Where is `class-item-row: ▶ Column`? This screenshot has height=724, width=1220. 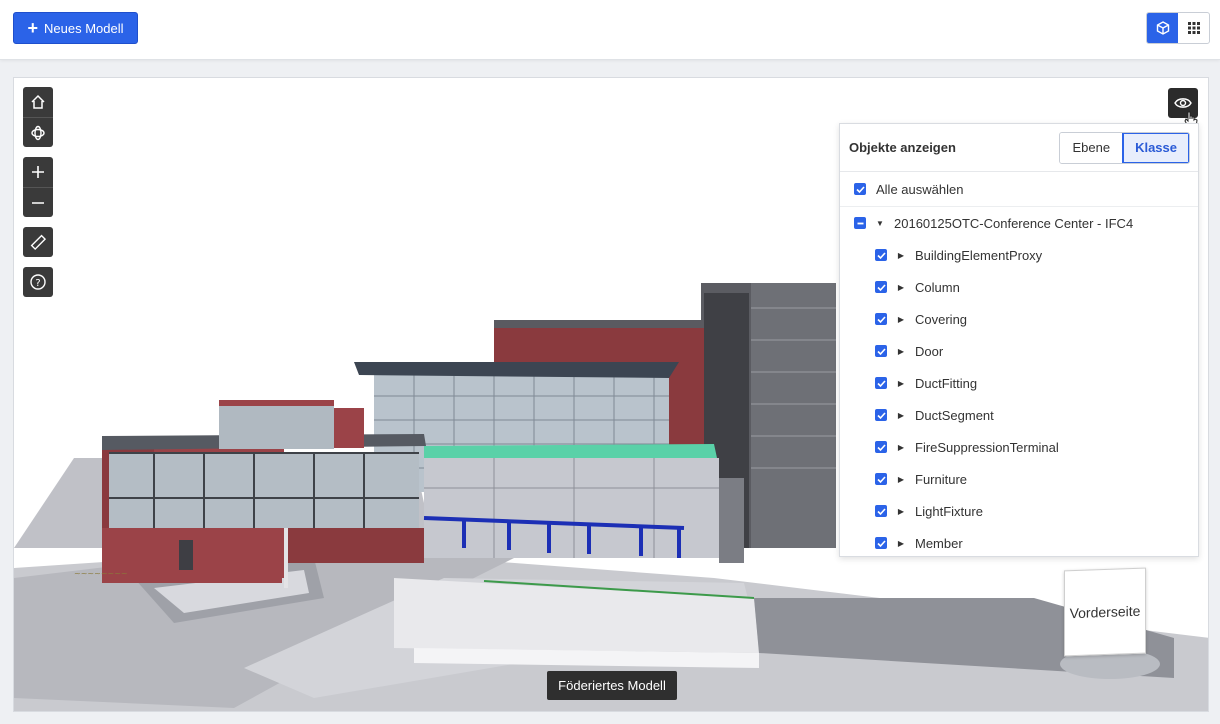 class-item-row: ▶ Column is located at coordinates (1019, 287).